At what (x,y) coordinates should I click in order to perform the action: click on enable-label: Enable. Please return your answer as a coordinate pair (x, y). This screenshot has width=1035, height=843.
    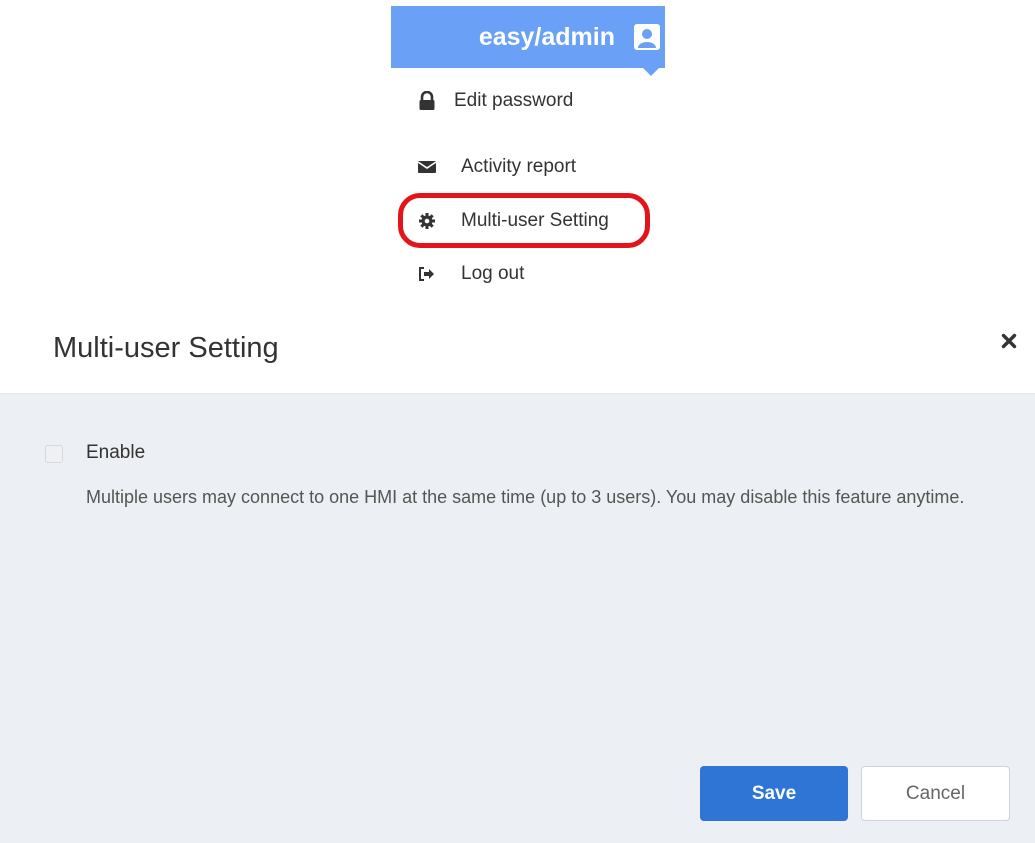
    Looking at the image, I should click on (116, 452).